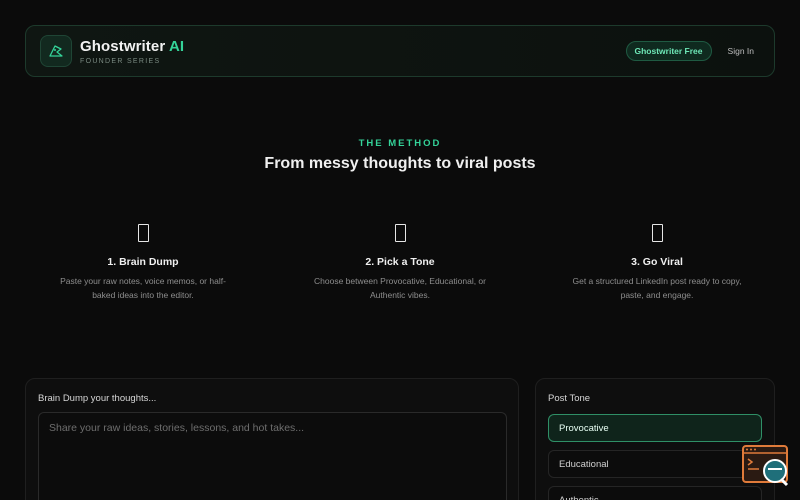 This screenshot has width=800, height=500. I want to click on tone-option-educational: Educational, so click(655, 464).